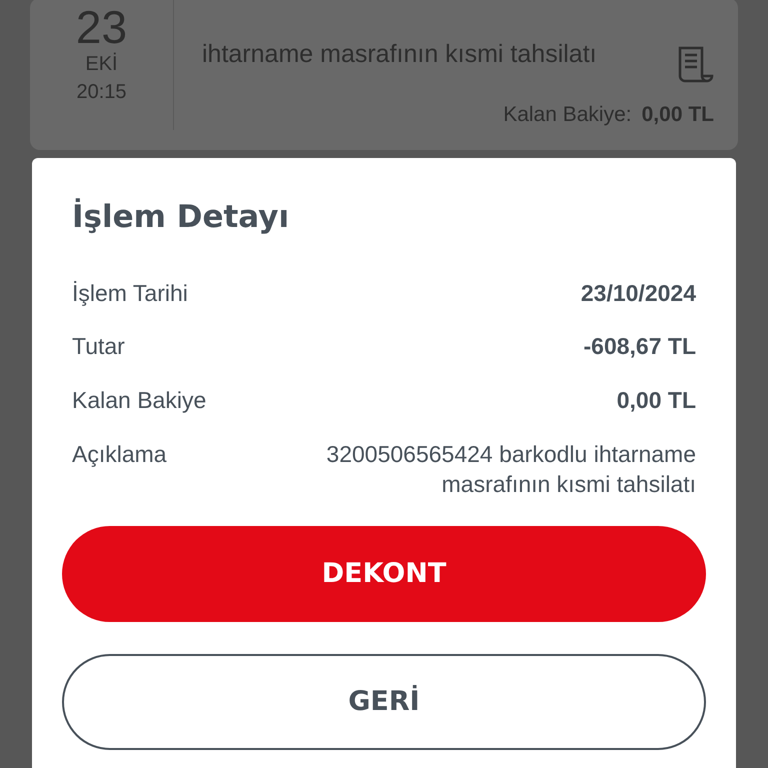  What do you see at coordinates (101, 92) in the screenshot?
I see `transaction-time: 20:15` at bounding box center [101, 92].